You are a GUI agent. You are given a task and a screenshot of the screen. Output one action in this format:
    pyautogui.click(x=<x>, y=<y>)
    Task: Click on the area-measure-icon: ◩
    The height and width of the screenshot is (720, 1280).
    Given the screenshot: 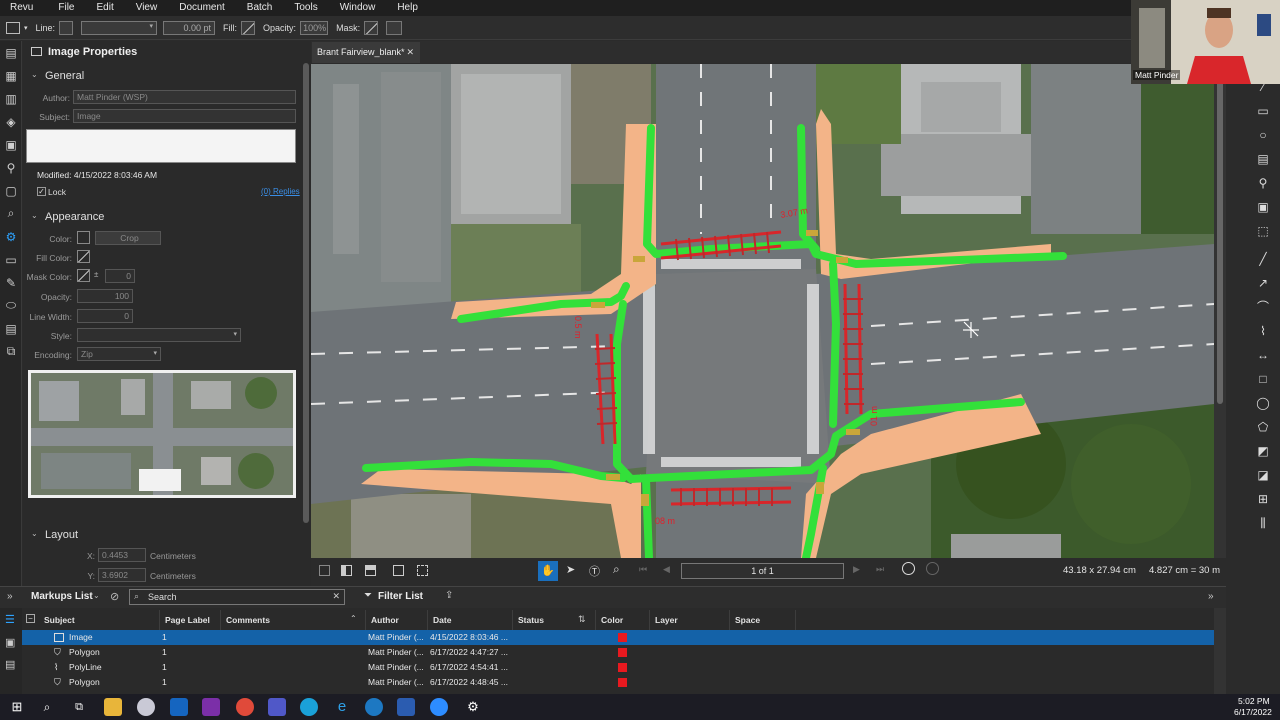 What is the action you would take?
    pyautogui.click(x=1263, y=451)
    